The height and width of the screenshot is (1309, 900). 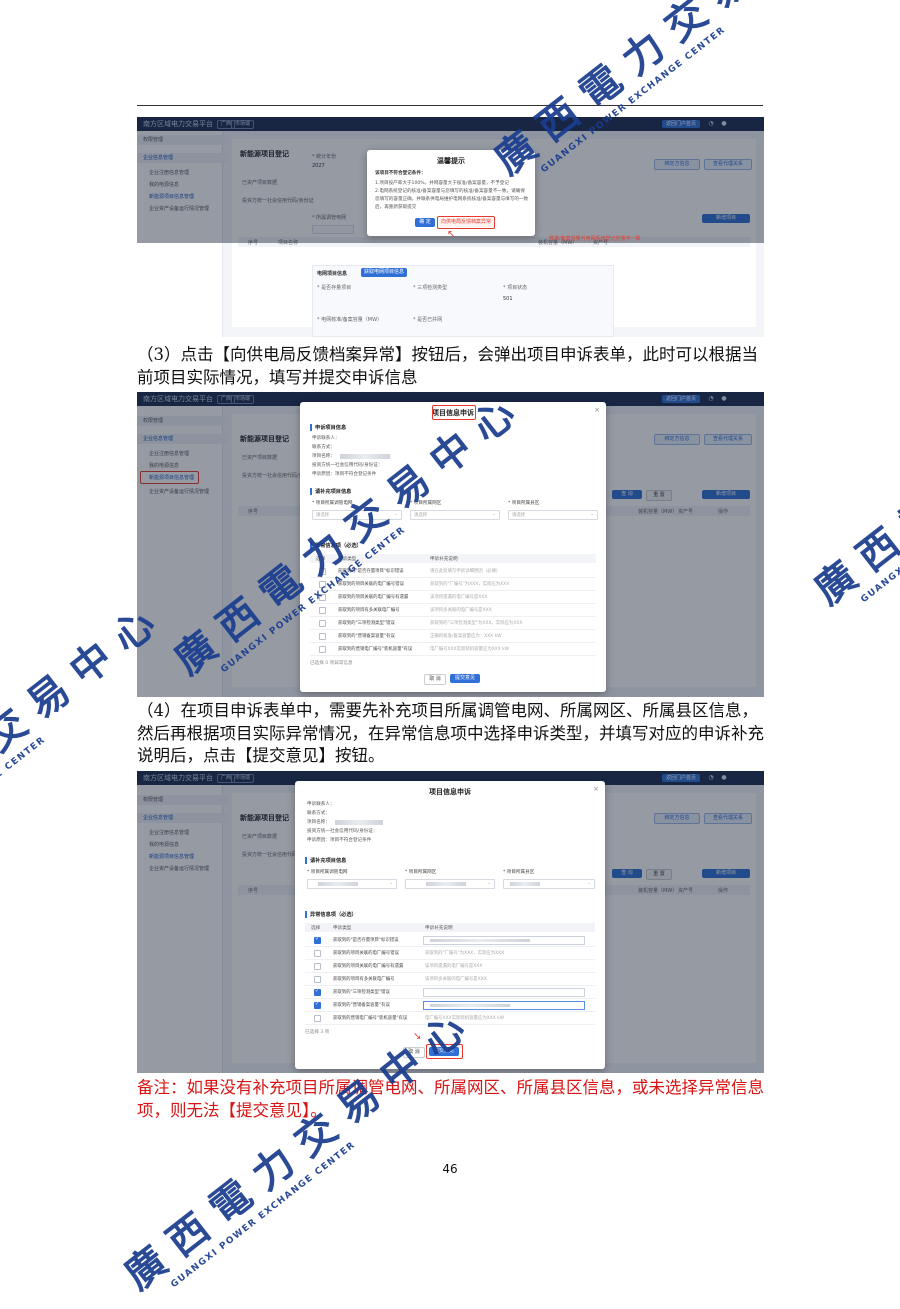 What do you see at coordinates (444, 559) in the screenshot?
I see `col-desc: 申诉补充说明` at bounding box center [444, 559].